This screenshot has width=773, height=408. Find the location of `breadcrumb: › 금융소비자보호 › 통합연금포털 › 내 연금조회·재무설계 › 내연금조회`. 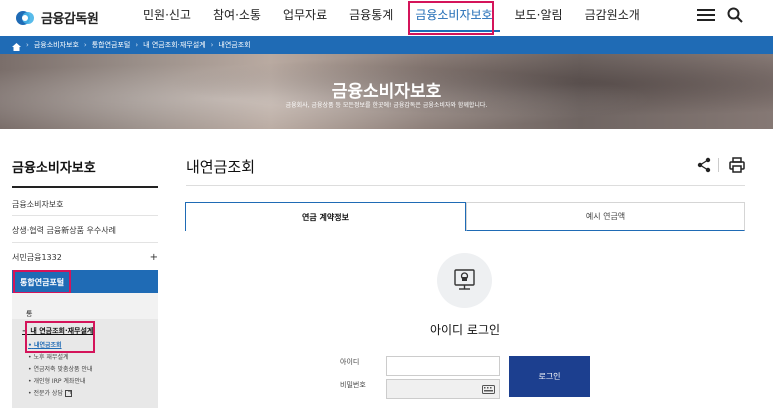

breadcrumb: › 금융소비자보호 › 통합연금포털 › 내 연금조회·재무설계 › 내연금조회 is located at coordinates (386, 45).